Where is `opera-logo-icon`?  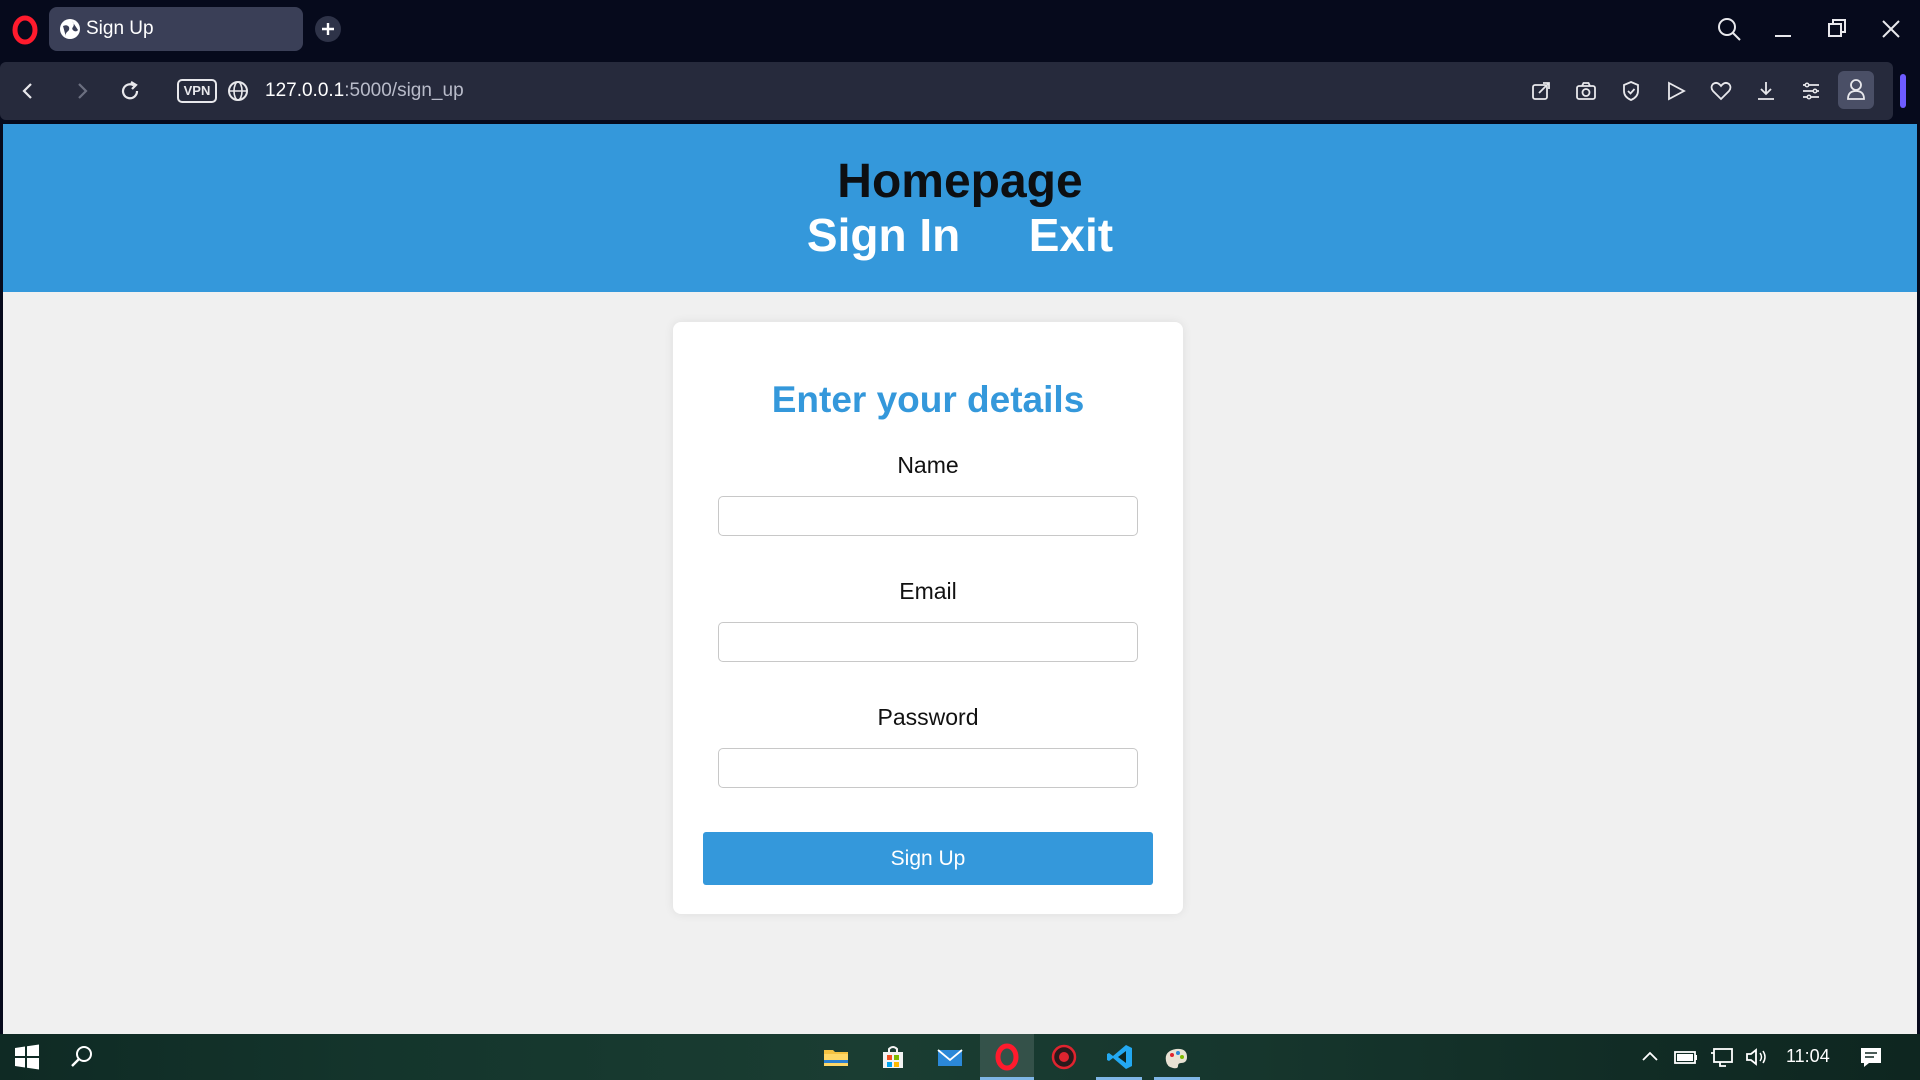 opera-logo-icon is located at coordinates (25, 30).